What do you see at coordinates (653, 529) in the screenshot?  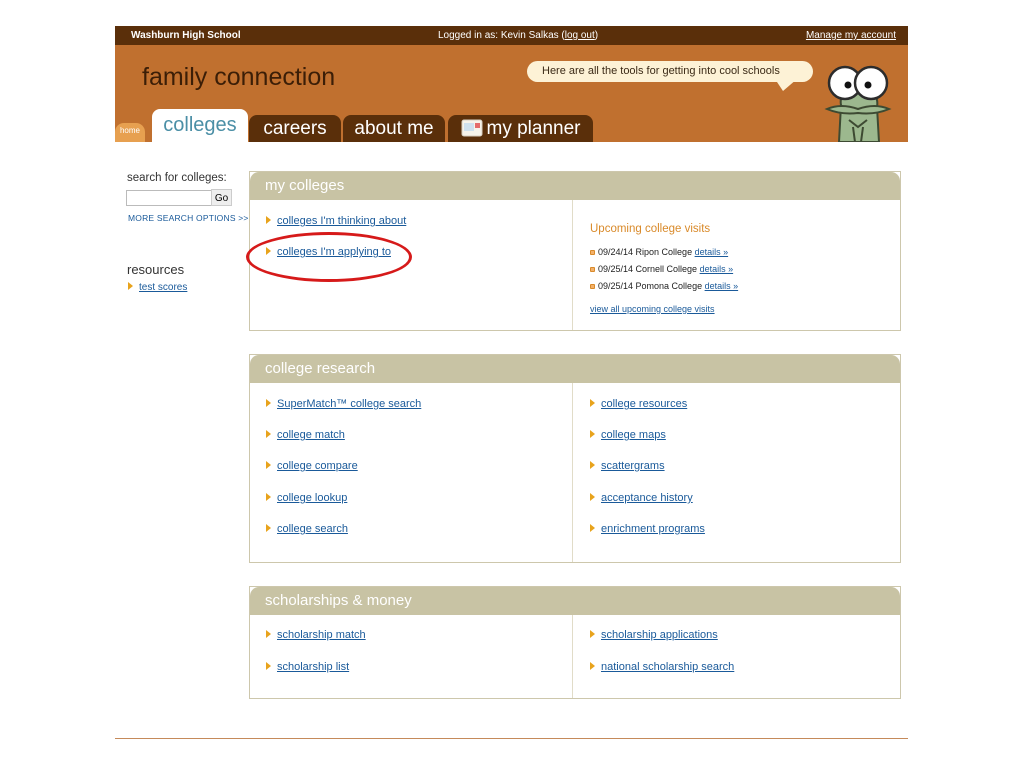 I see `enrichment-programs-link: enrichment programs` at bounding box center [653, 529].